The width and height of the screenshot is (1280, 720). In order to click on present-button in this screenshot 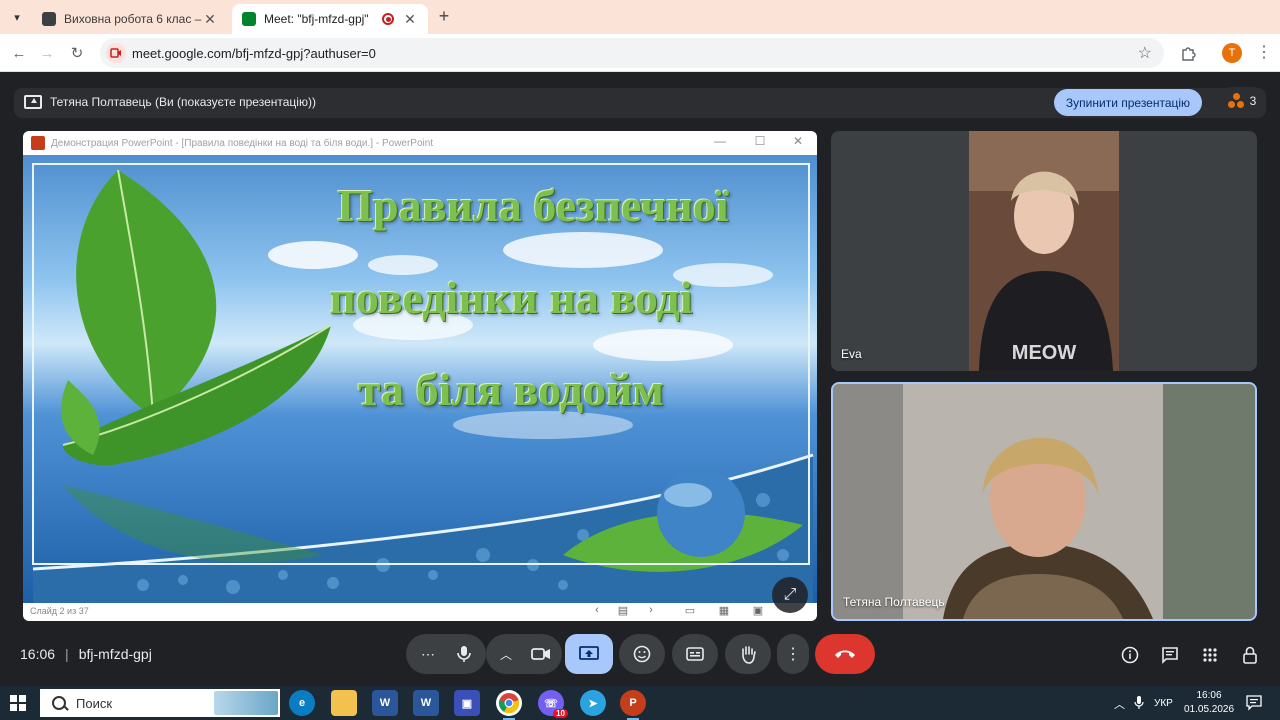, I will do `click(589, 654)`.